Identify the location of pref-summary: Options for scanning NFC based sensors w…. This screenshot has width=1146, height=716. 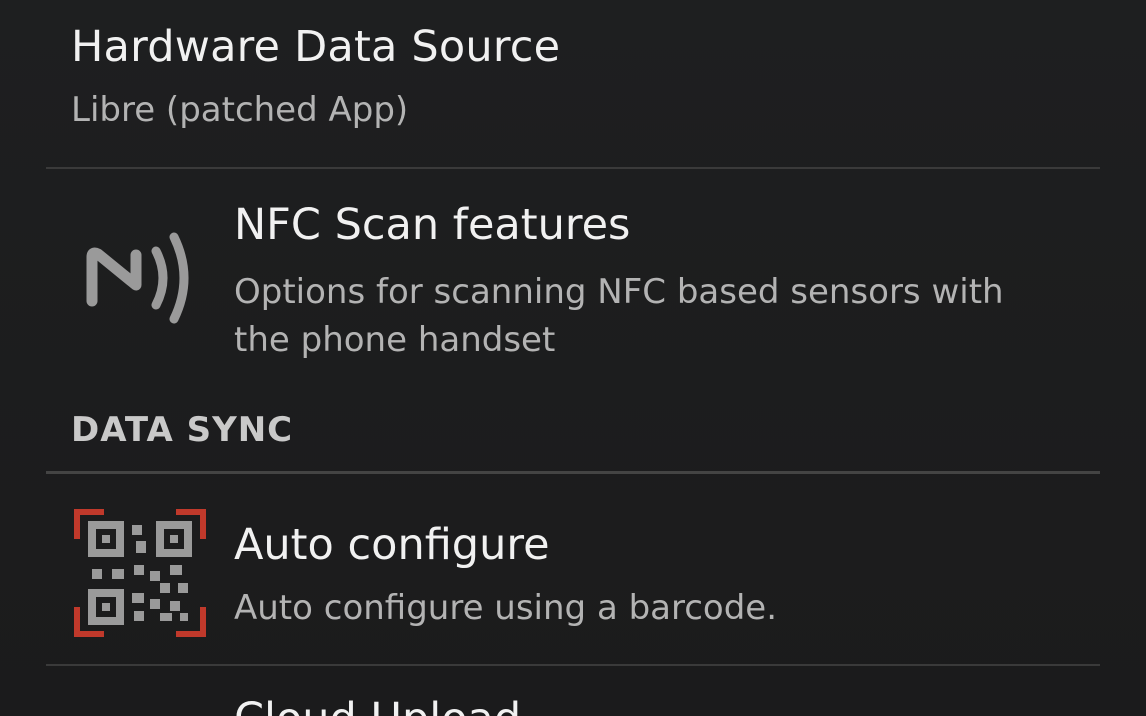
(619, 316).